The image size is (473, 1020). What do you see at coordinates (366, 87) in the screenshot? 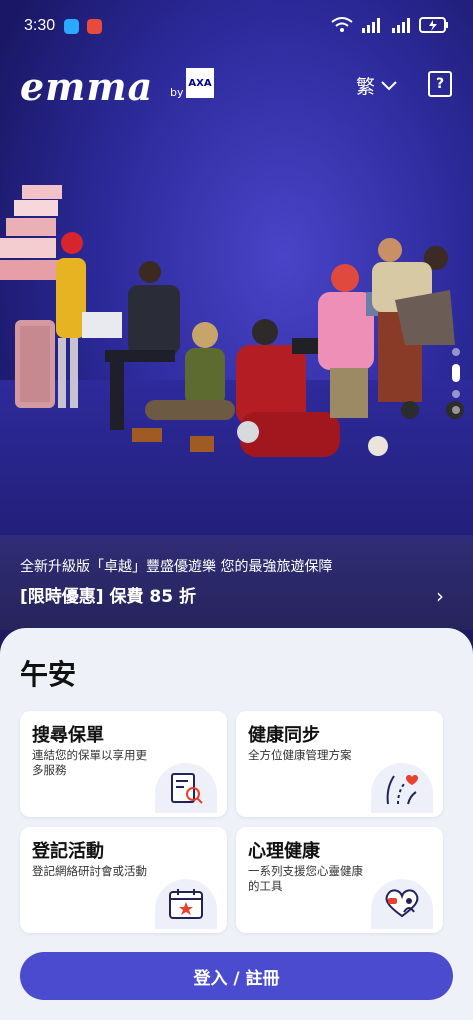
I see `language-label: 繁` at bounding box center [366, 87].